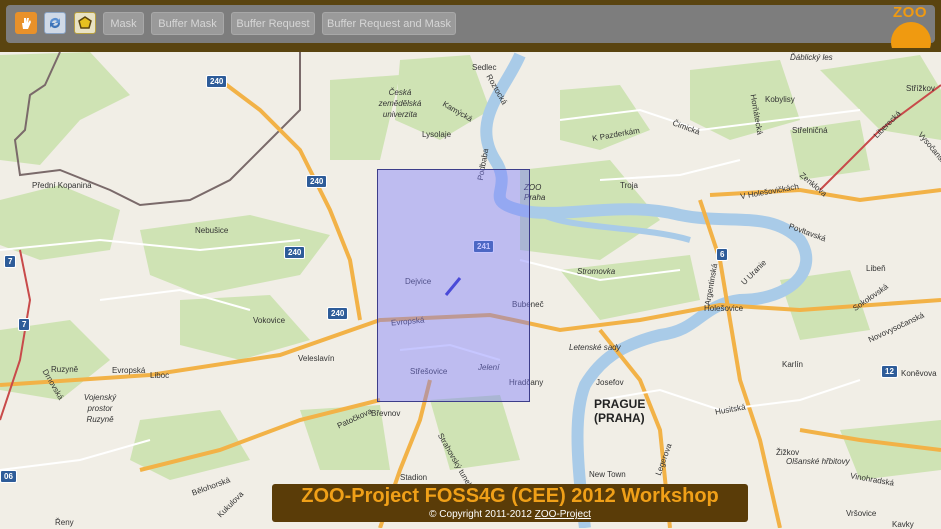  I want to click on map-label-kobylisy: Kobylisy, so click(780, 99).